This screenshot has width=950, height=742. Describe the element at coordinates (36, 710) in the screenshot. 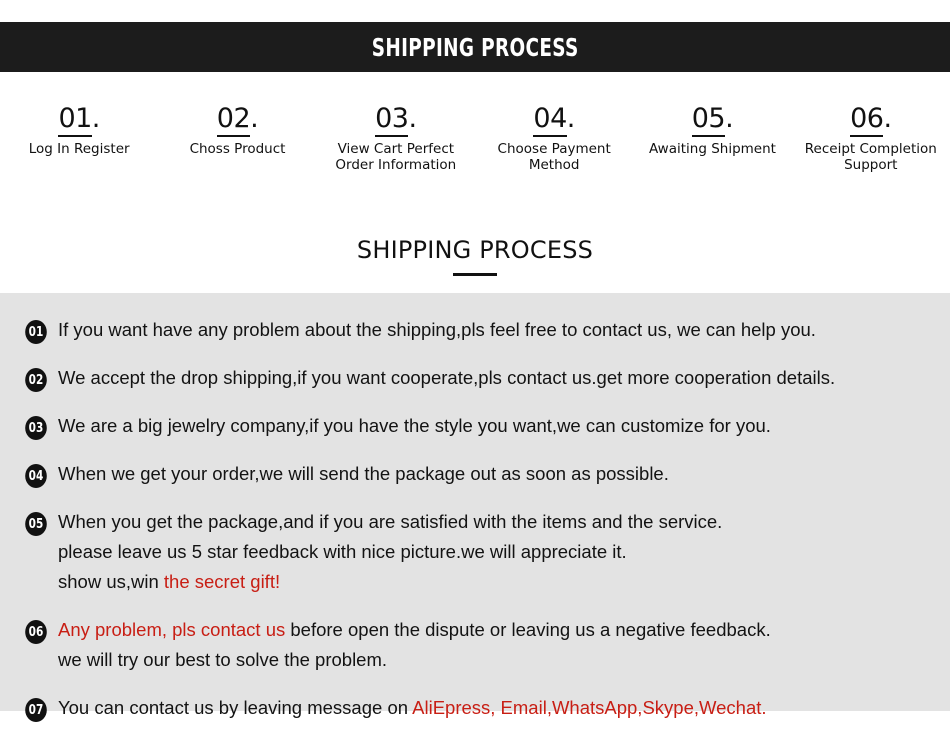

I see `note-badge: 07` at that location.